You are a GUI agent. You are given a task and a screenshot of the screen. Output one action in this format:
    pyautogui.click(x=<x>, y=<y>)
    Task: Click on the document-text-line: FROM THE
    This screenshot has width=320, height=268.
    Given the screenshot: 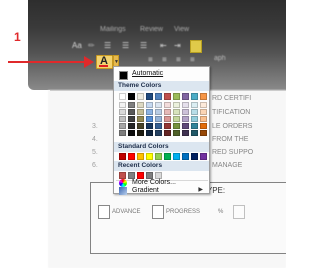 What is the action you would take?
    pyautogui.click(x=230, y=139)
    